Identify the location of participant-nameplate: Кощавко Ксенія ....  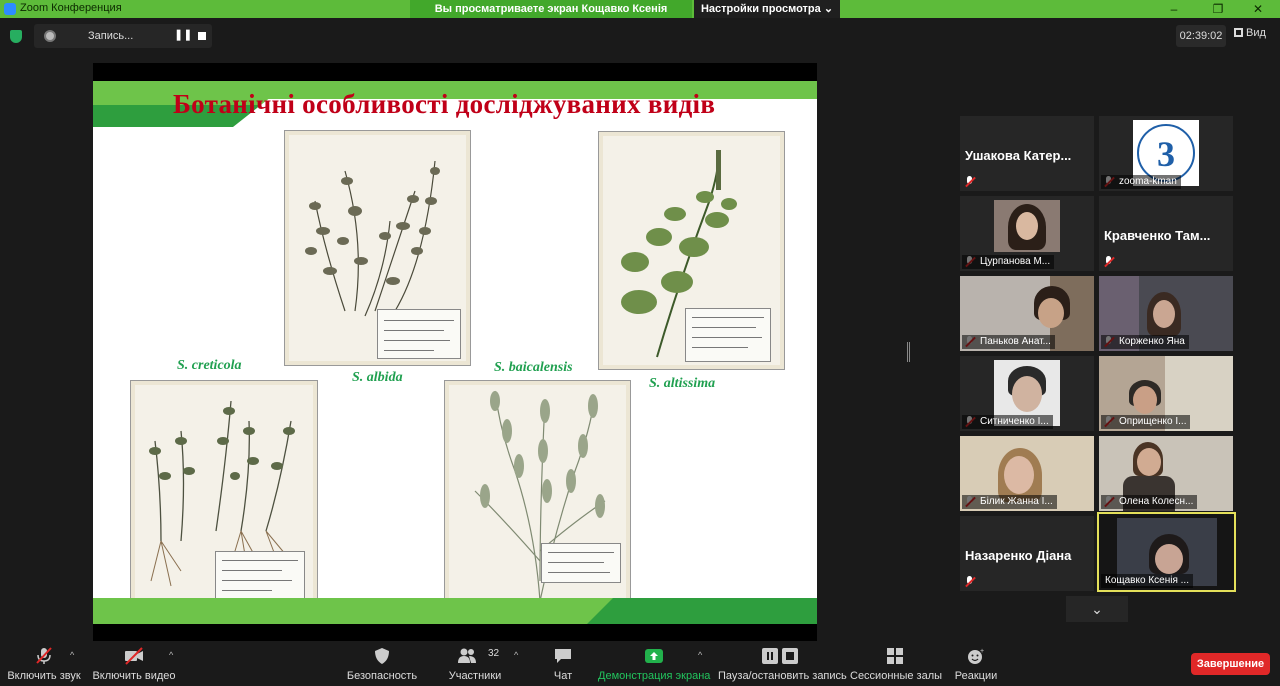
(1147, 581).